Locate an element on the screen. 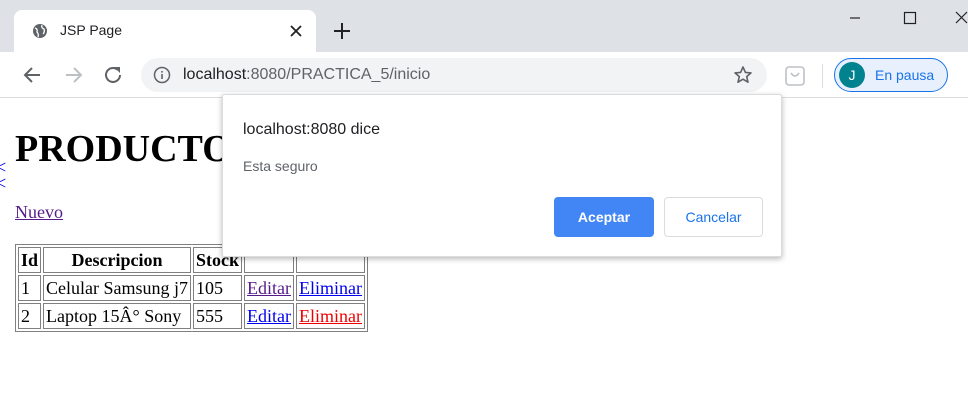 The width and height of the screenshot is (968, 412). reload-icon is located at coordinates (113, 75).